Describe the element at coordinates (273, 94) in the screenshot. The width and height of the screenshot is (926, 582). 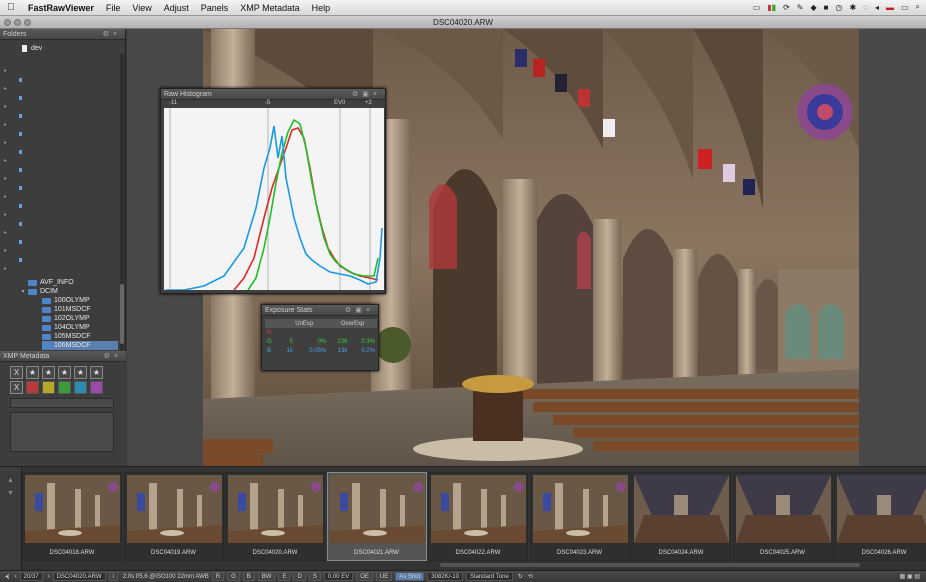
I see `histogram-panel-header: Raw Histogram ⚙▣×` at that location.